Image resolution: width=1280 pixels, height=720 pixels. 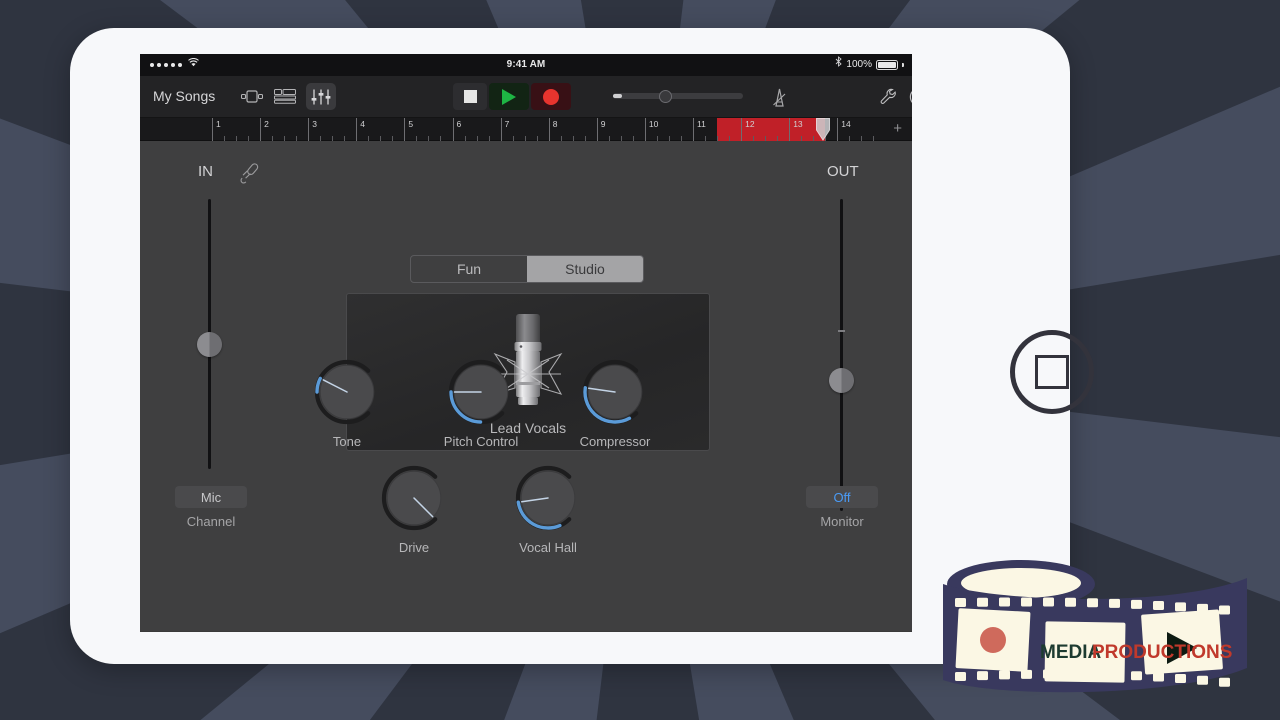 I want to click on knob-label: Compressor, so click(x=615, y=441).